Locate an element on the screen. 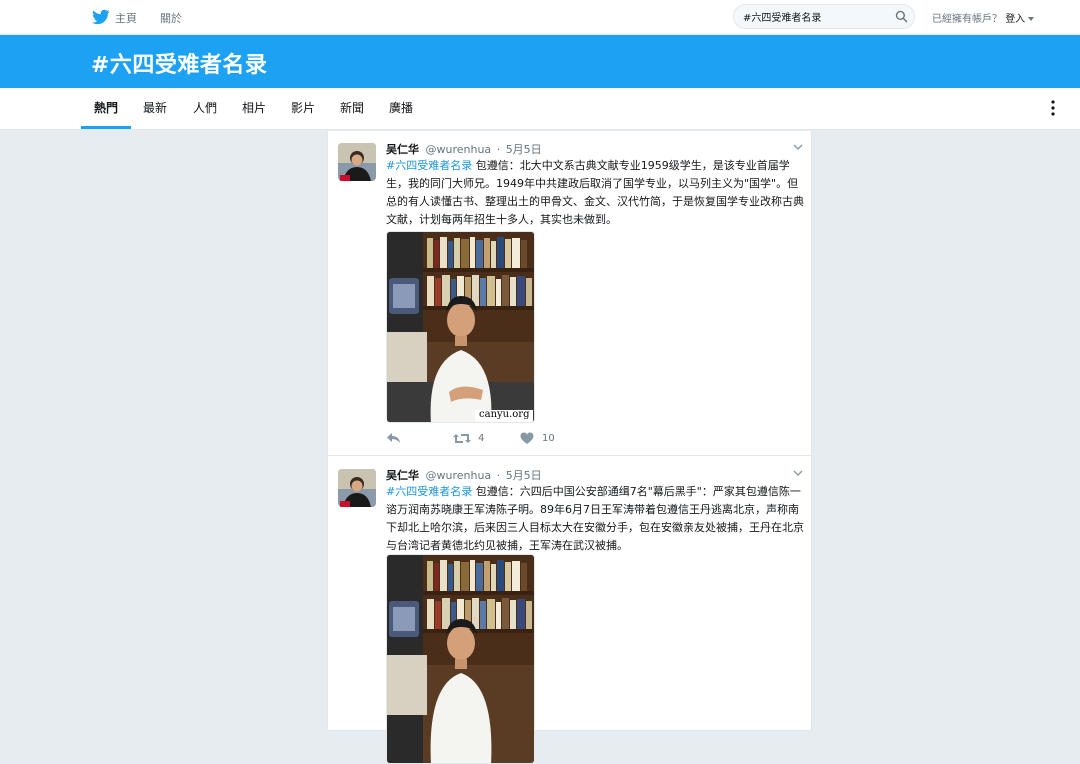  retweet-count: 4 is located at coordinates (481, 438).